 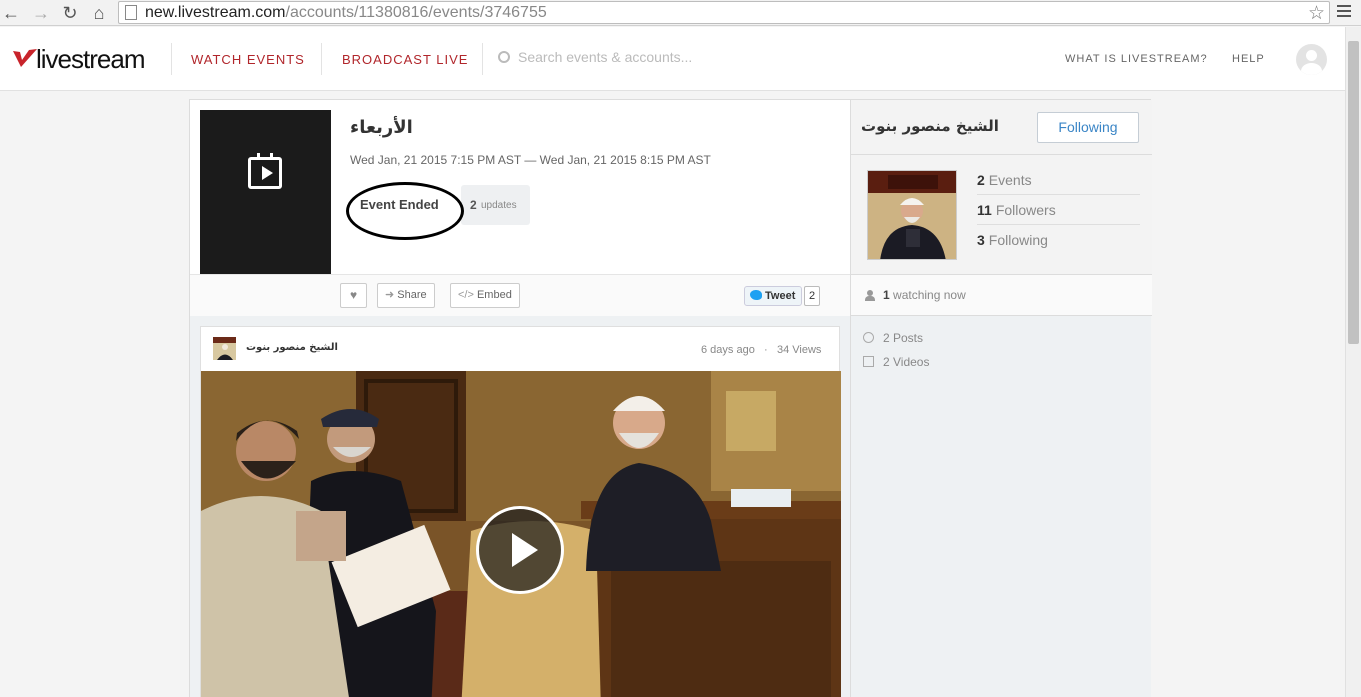 I want to click on play-button, so click(x=520, y=550).